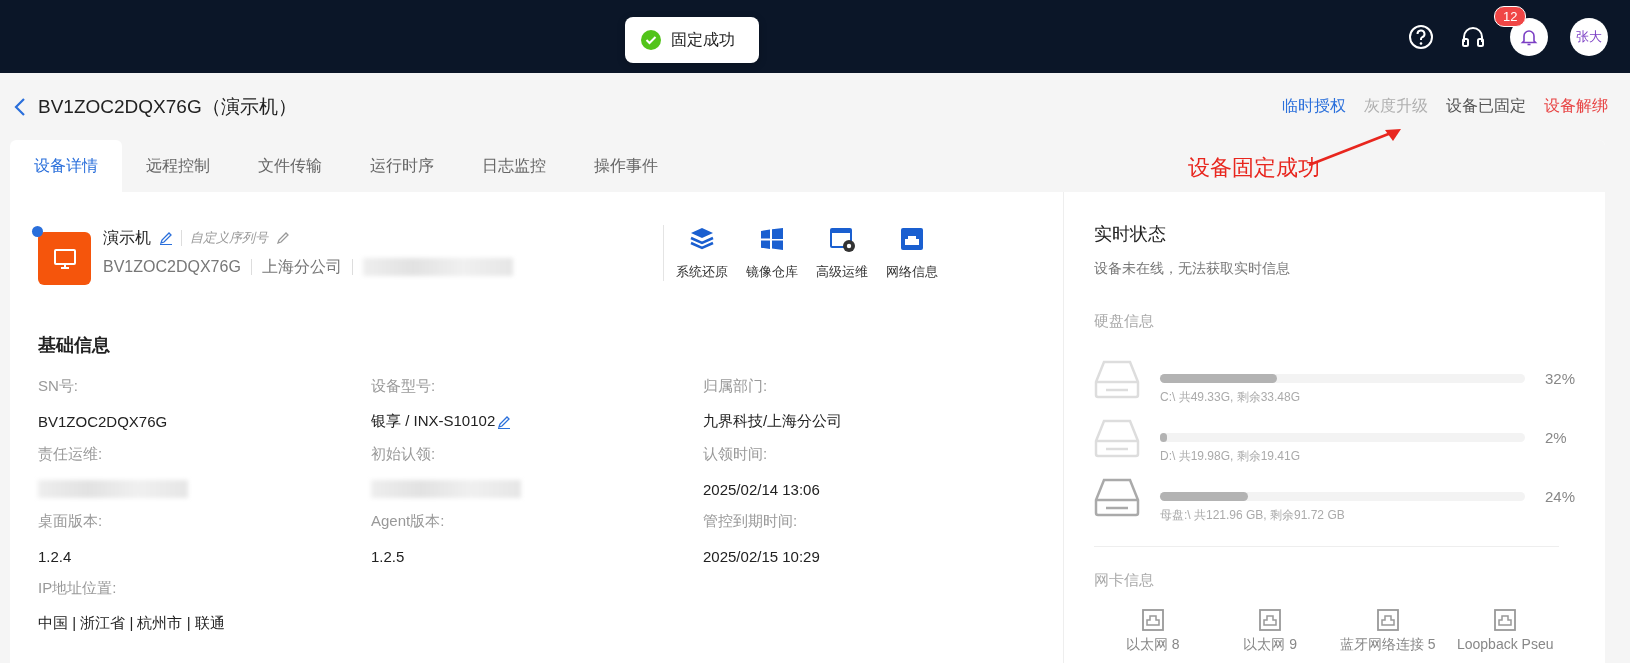  What do you see at coordinates (127, 237) in the screenshot?
I see `device-name: 演示机` at bounding box center [127, 237].